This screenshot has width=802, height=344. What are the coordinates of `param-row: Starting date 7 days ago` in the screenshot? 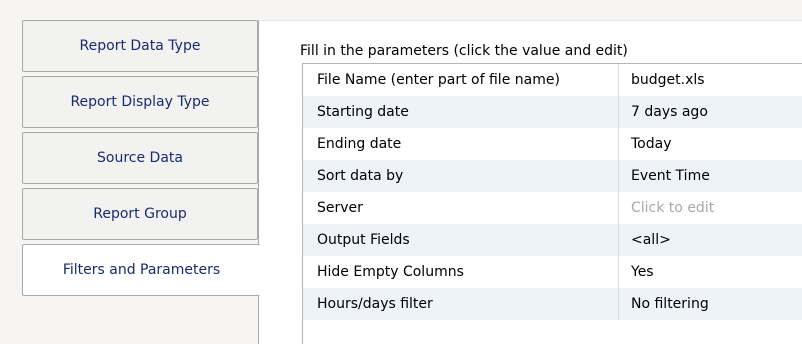 It's located at (552, 112).